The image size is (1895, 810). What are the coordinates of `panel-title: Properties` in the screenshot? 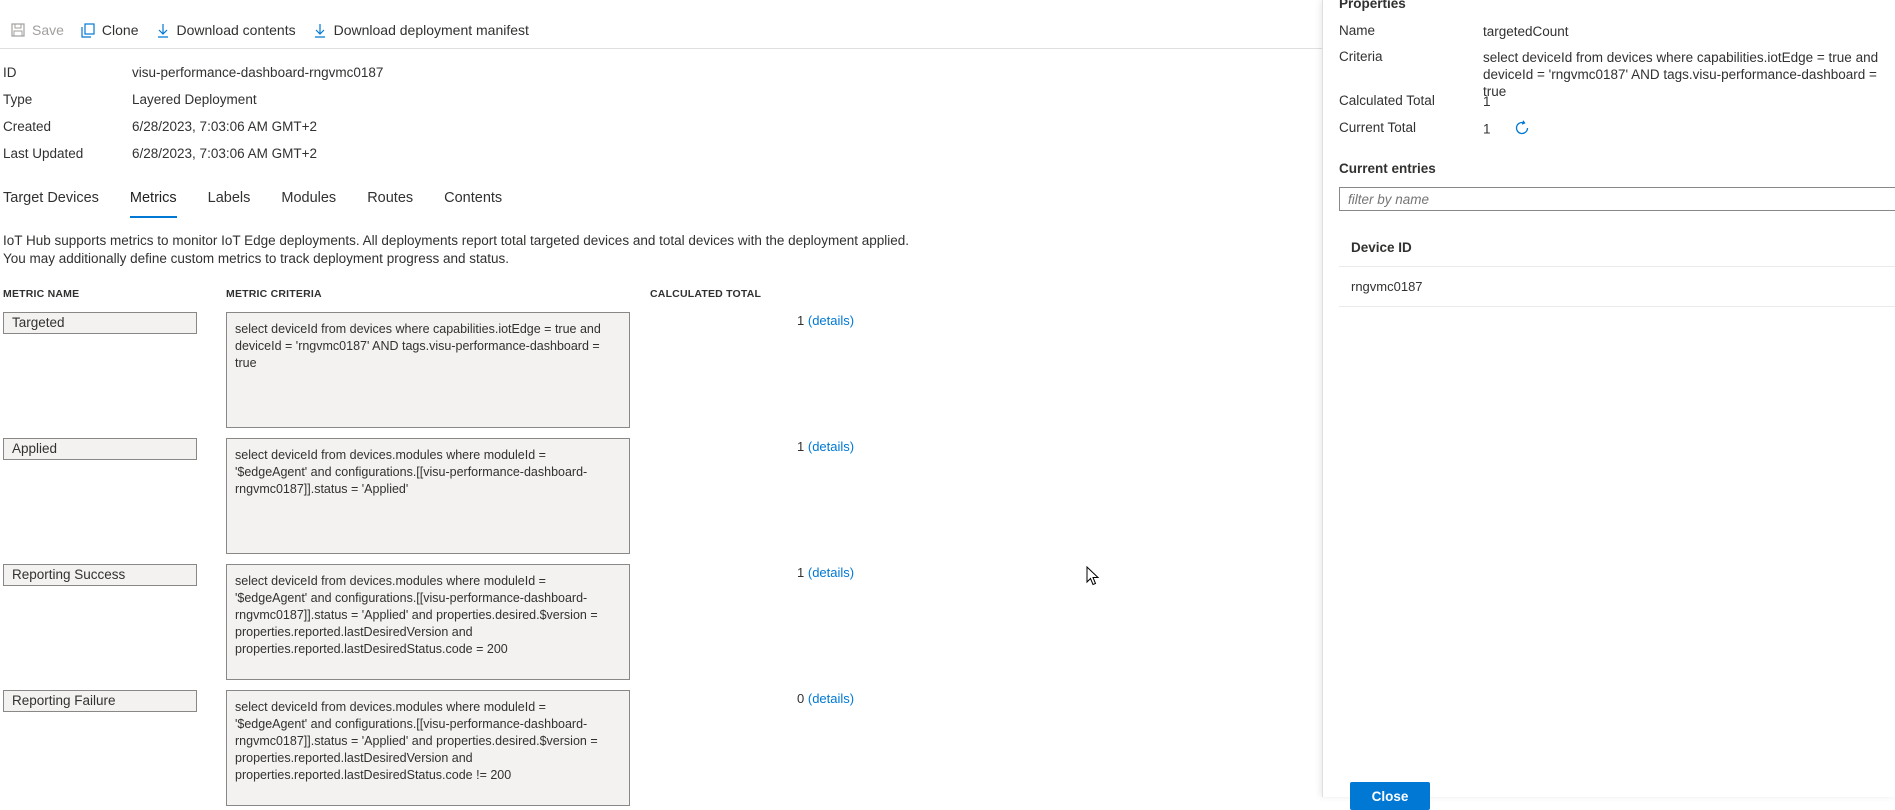 It's located at (1372, 5).